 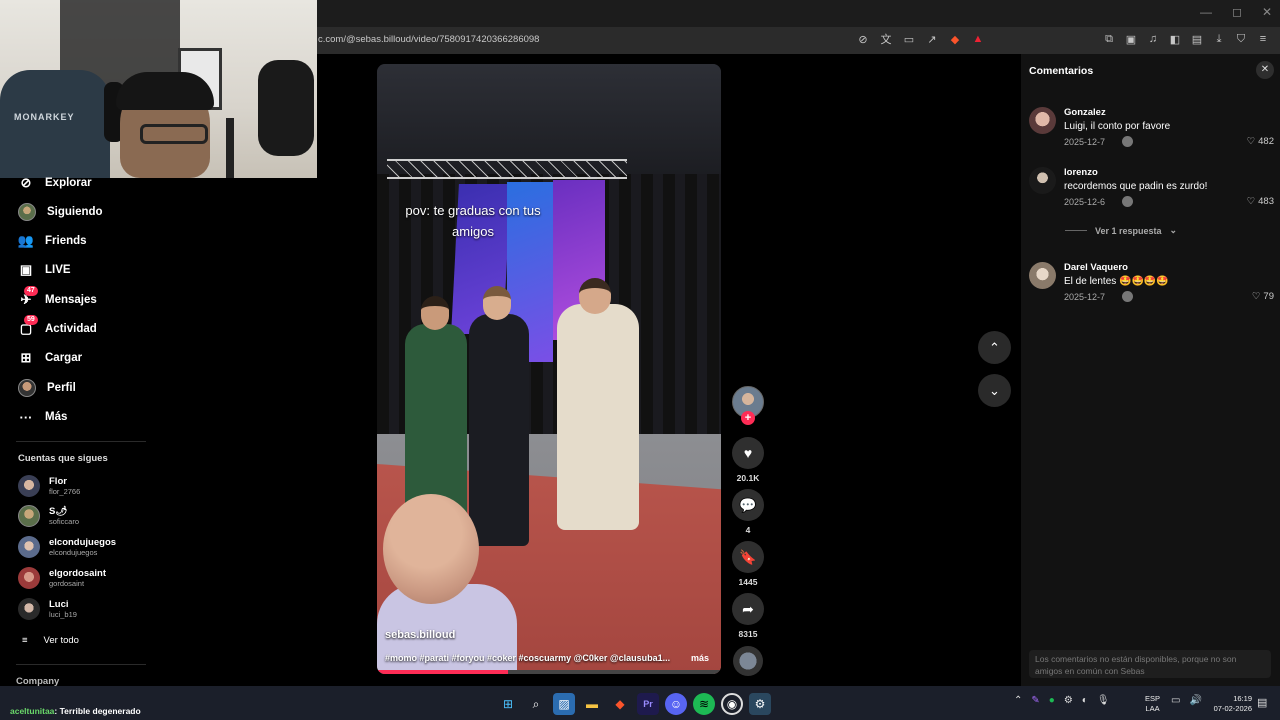 What do you see at coordinates (1109, 39) in the screenshot?
I see `extensions-icon: ⧉` at bounding box center [1109, 39].